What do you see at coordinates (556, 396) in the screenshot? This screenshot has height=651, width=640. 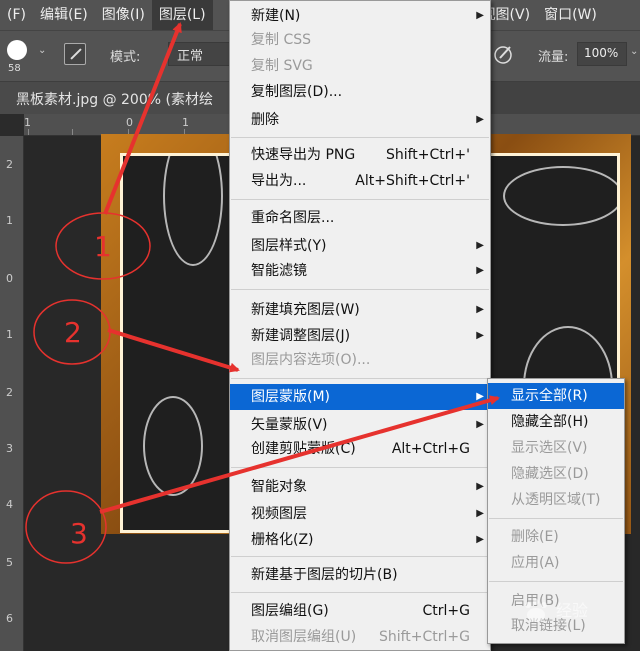 I see `submenu-item-reveal-all: 显示全部(R)` at bounding box center [556, 396].